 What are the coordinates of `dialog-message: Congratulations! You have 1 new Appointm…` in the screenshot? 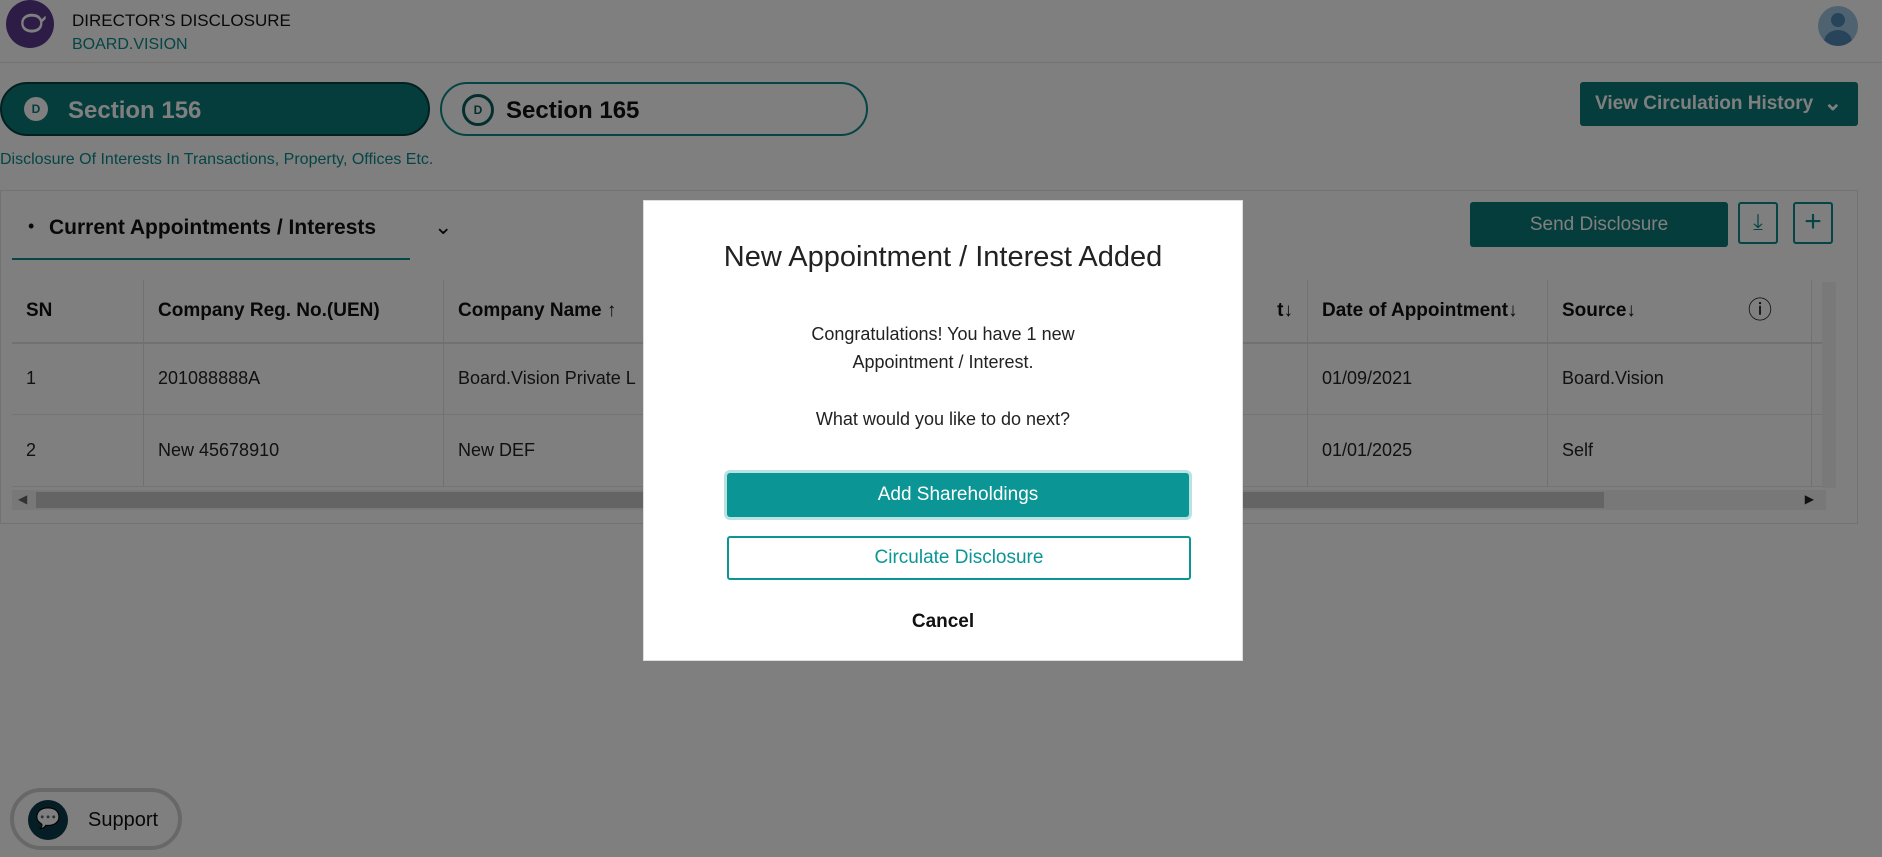 It's located at (943, 348).